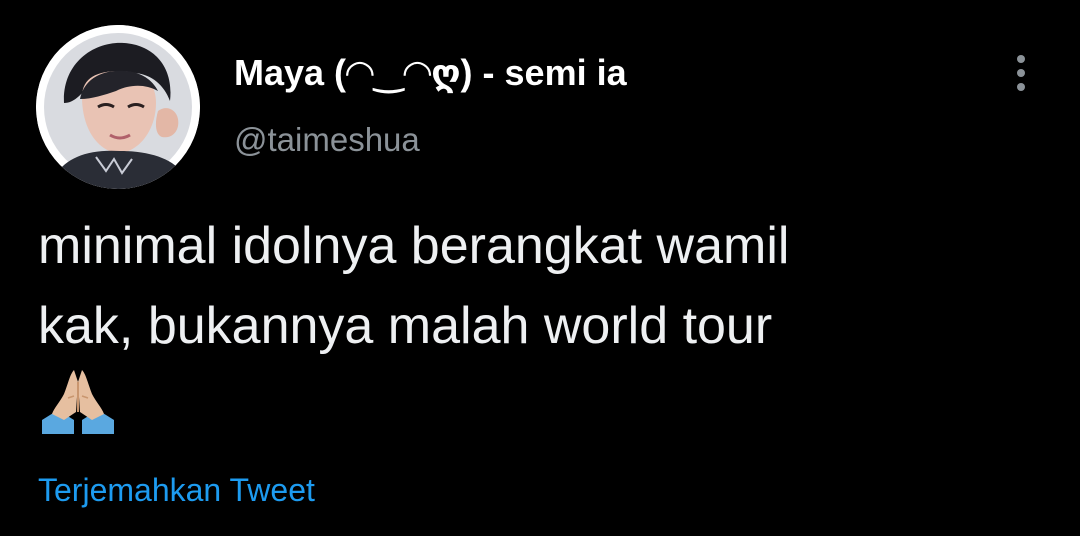  I want to click on avatar, so click(118, 107).